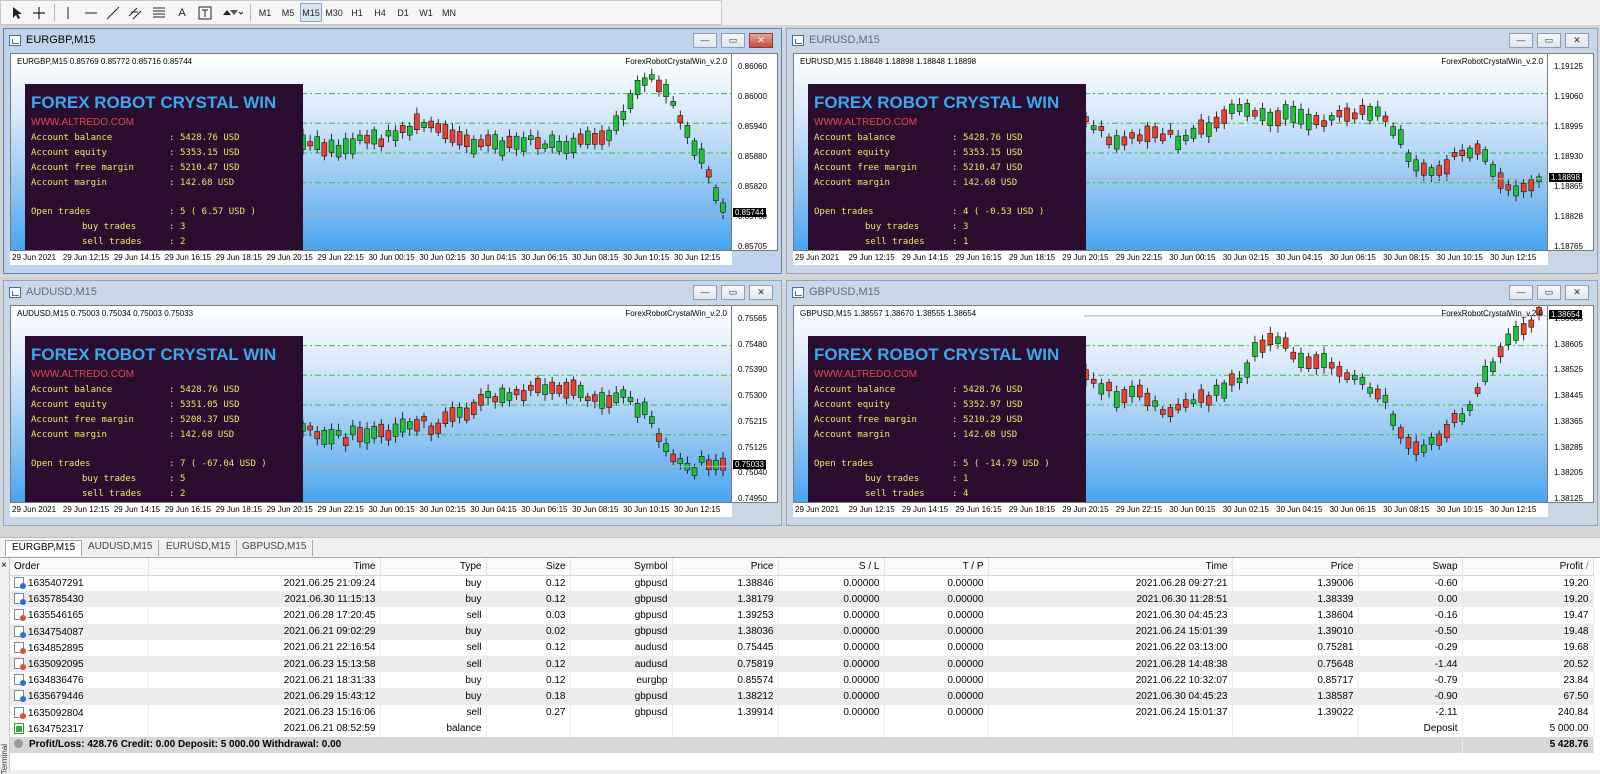  What do you see at coordinates (232, 12) in the screenshot?
I see `arrows-icon` at bounding box center [232, 12].